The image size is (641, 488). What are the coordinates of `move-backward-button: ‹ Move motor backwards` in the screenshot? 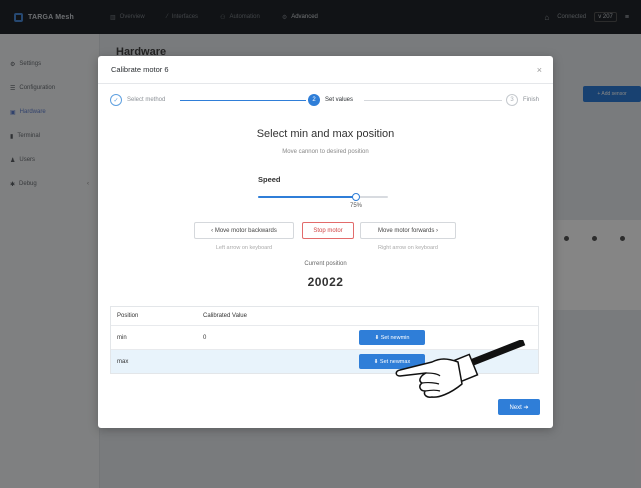 It's located at (244, 230).